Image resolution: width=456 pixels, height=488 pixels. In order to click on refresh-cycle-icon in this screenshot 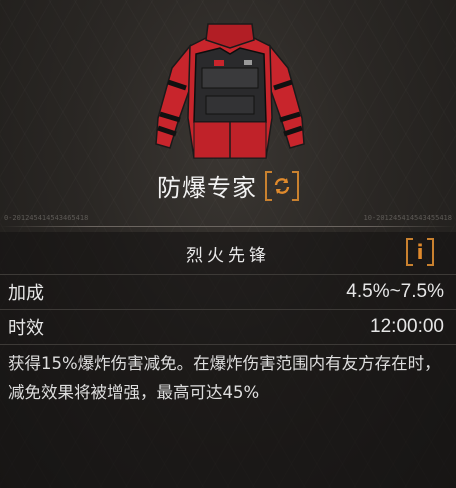, I will do `click(282, 185)`.